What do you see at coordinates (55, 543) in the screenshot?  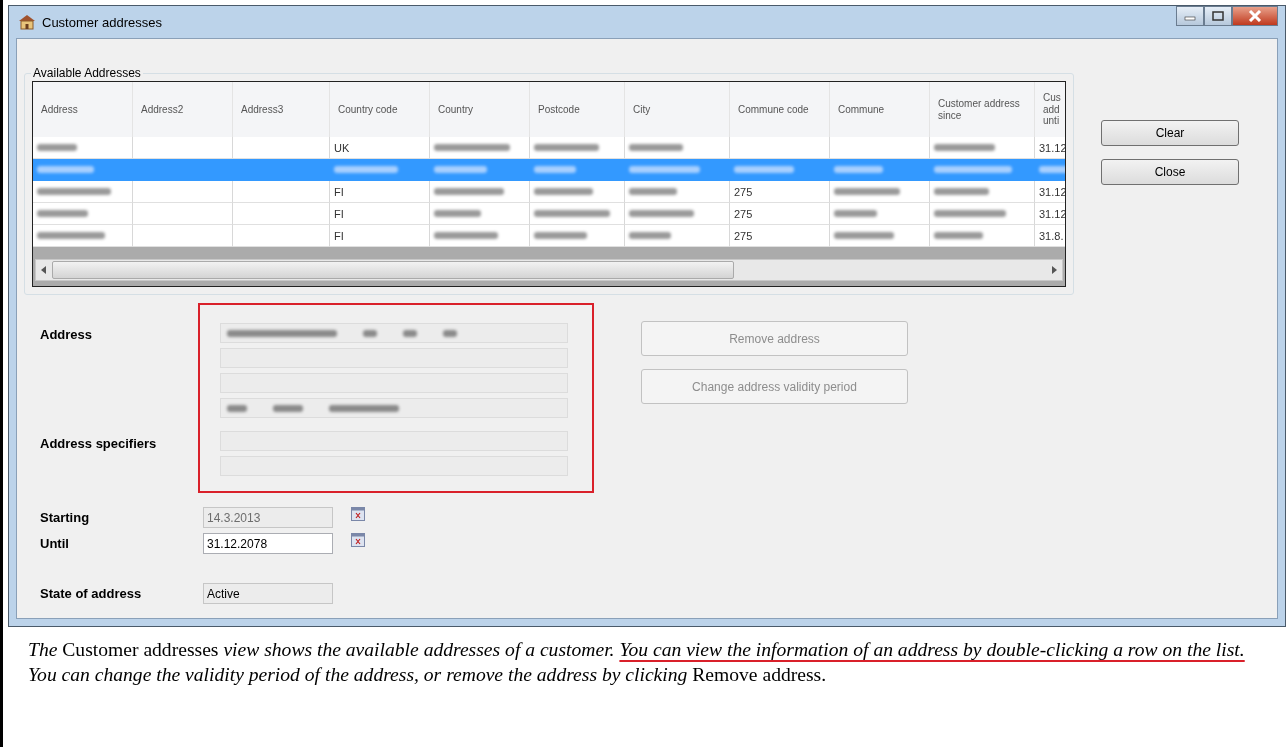 I see `field-label: Until` at bounding box center [55, 543].